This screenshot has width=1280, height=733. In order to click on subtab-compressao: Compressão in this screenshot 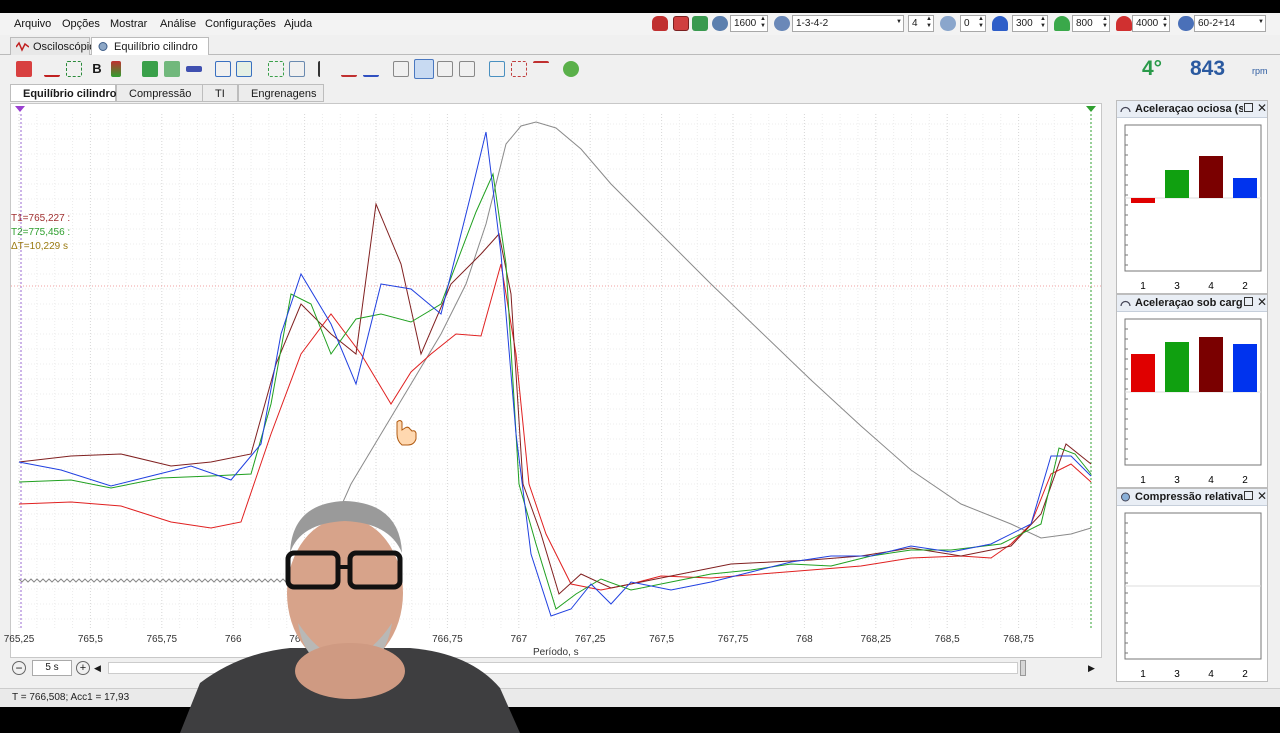, I will do `click(163, 93)`.